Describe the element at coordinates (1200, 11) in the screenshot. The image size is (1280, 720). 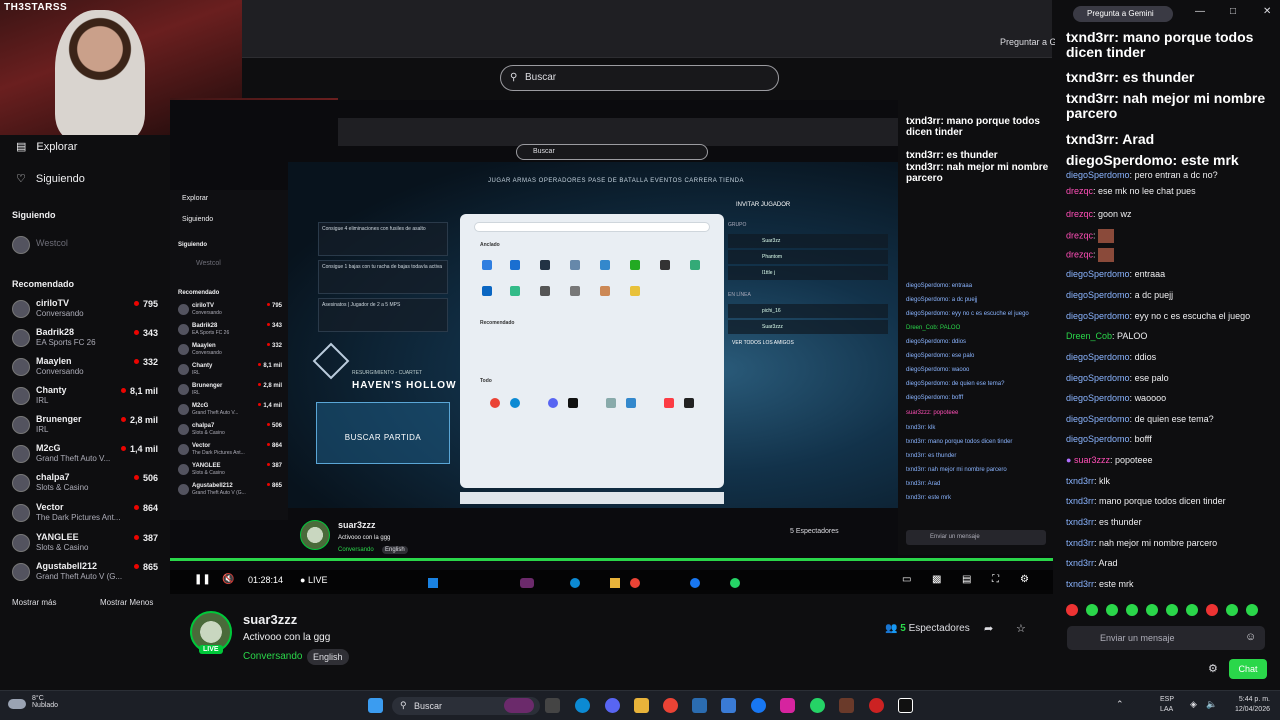
I see `minimize-icon: —` at that location.